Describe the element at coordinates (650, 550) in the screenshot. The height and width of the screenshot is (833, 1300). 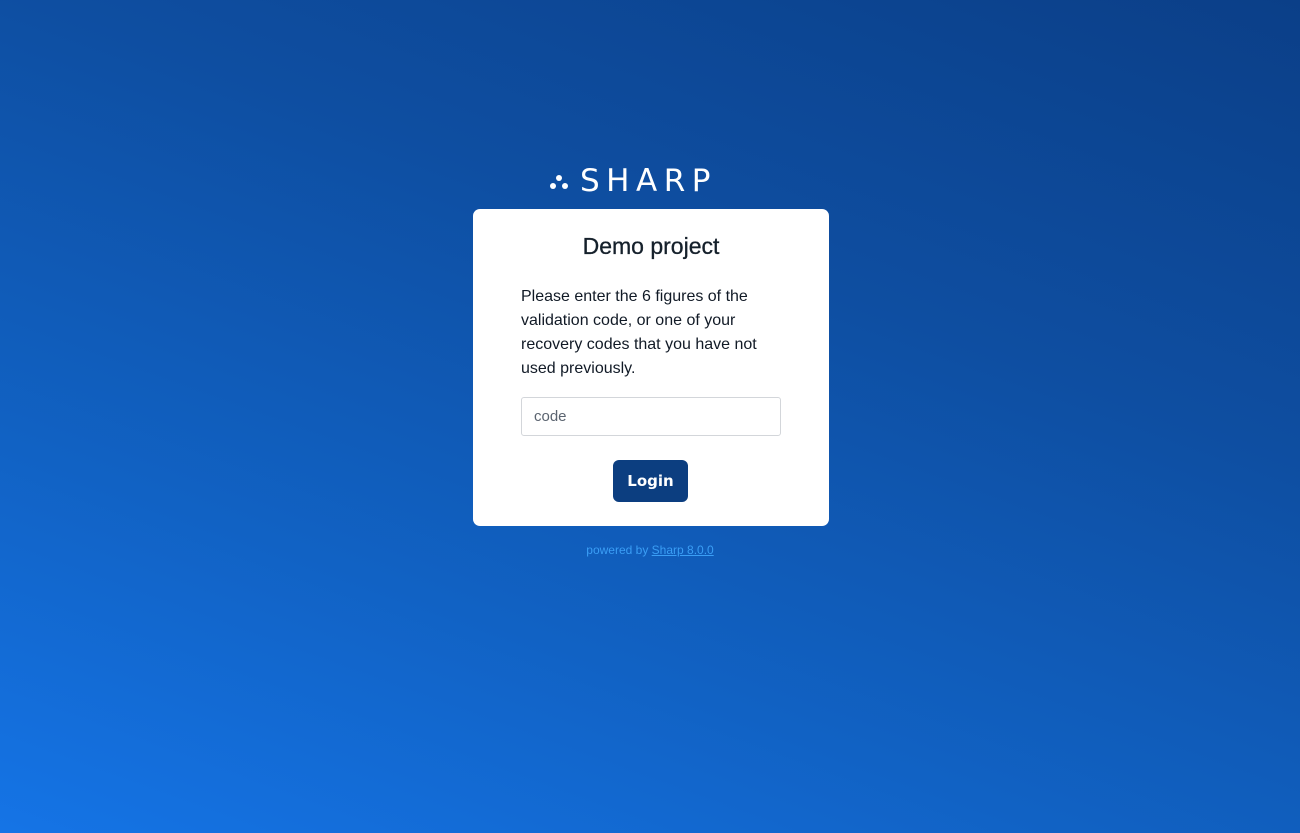
I see `powered-by-footer: powered by Sharp 8.0.0` at that location.